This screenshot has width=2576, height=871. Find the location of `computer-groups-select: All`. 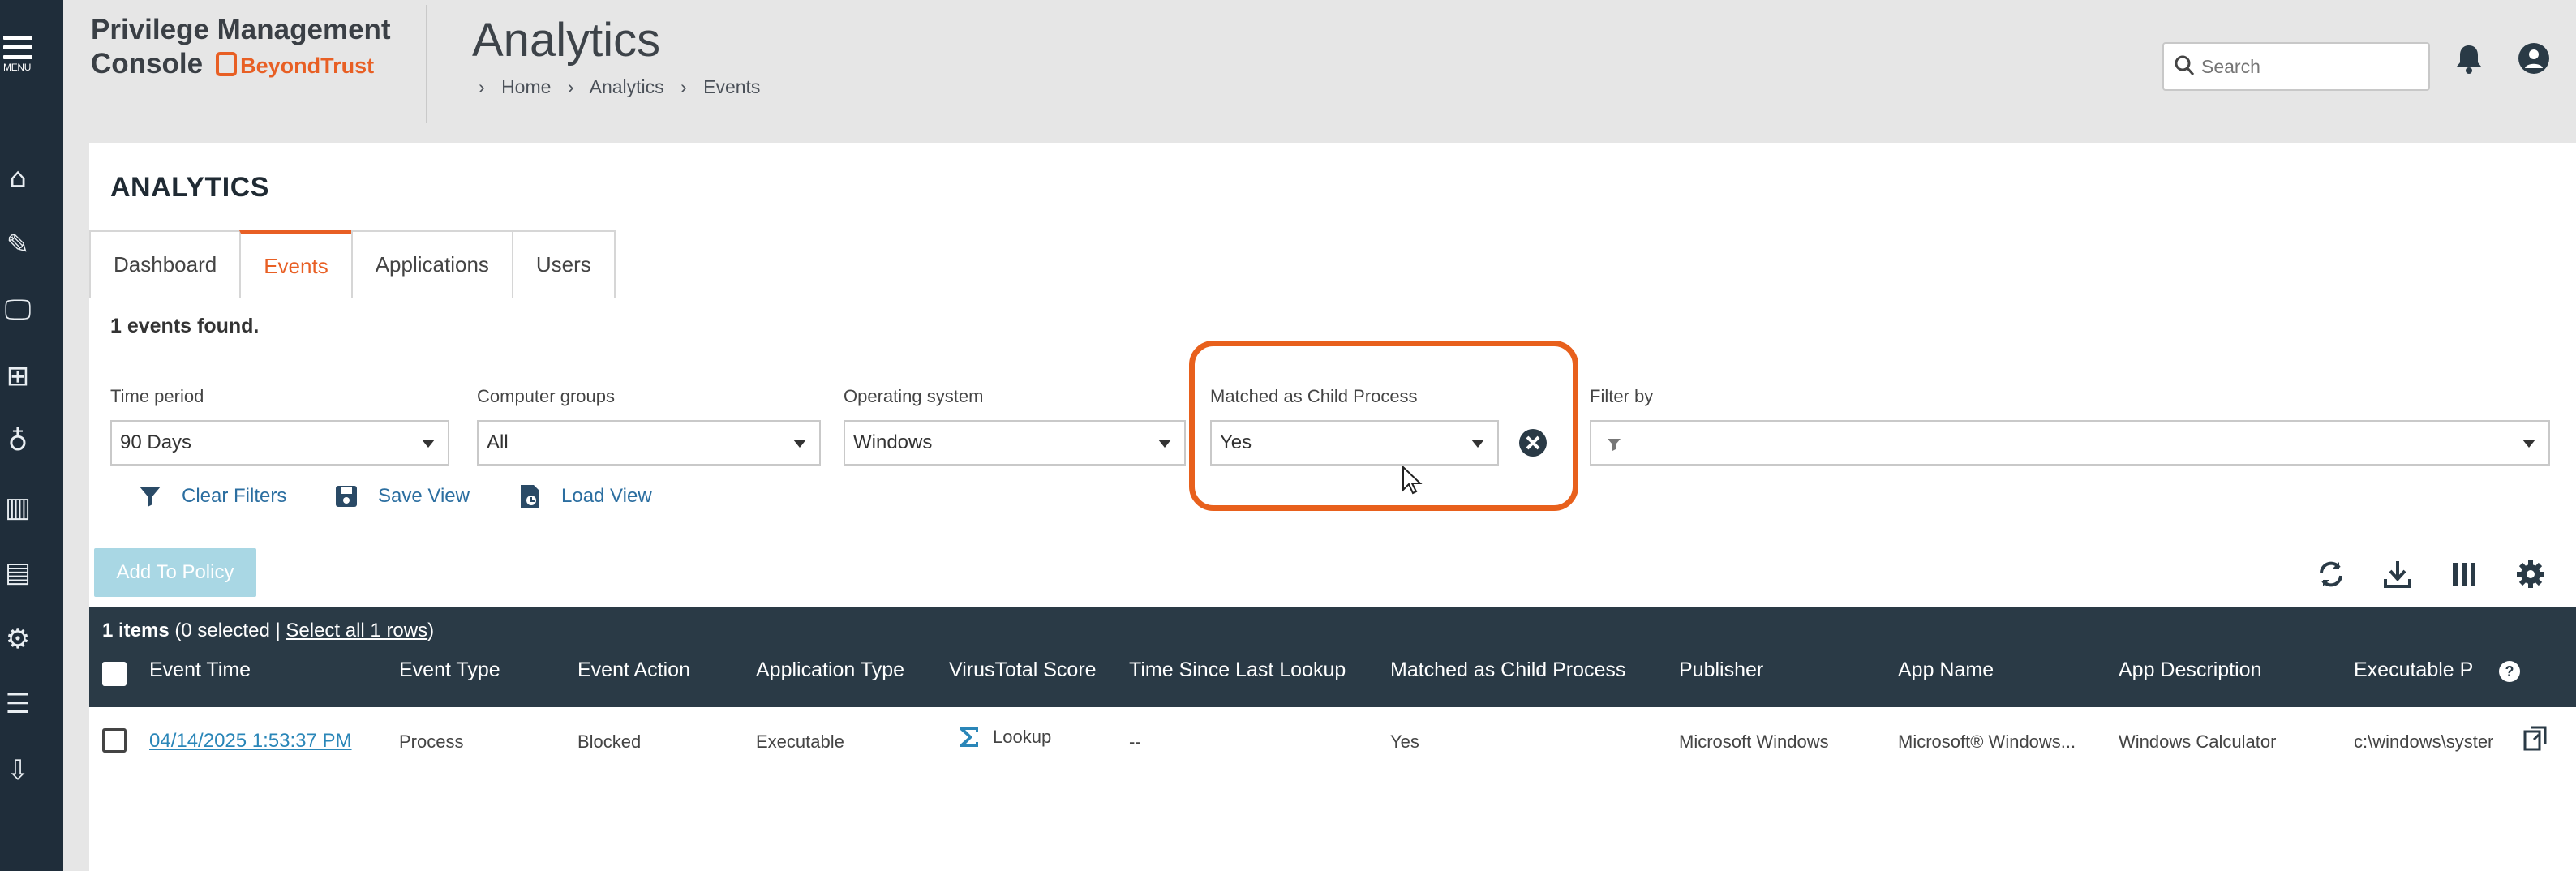

computer-groups-select: All is located at coordinates (649, 443).